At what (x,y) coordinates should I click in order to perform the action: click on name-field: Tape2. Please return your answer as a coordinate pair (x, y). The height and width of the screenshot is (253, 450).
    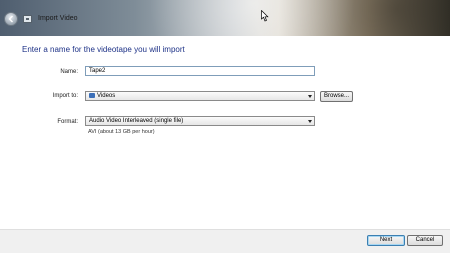
    Looking at the image, I should click on (200, 71).